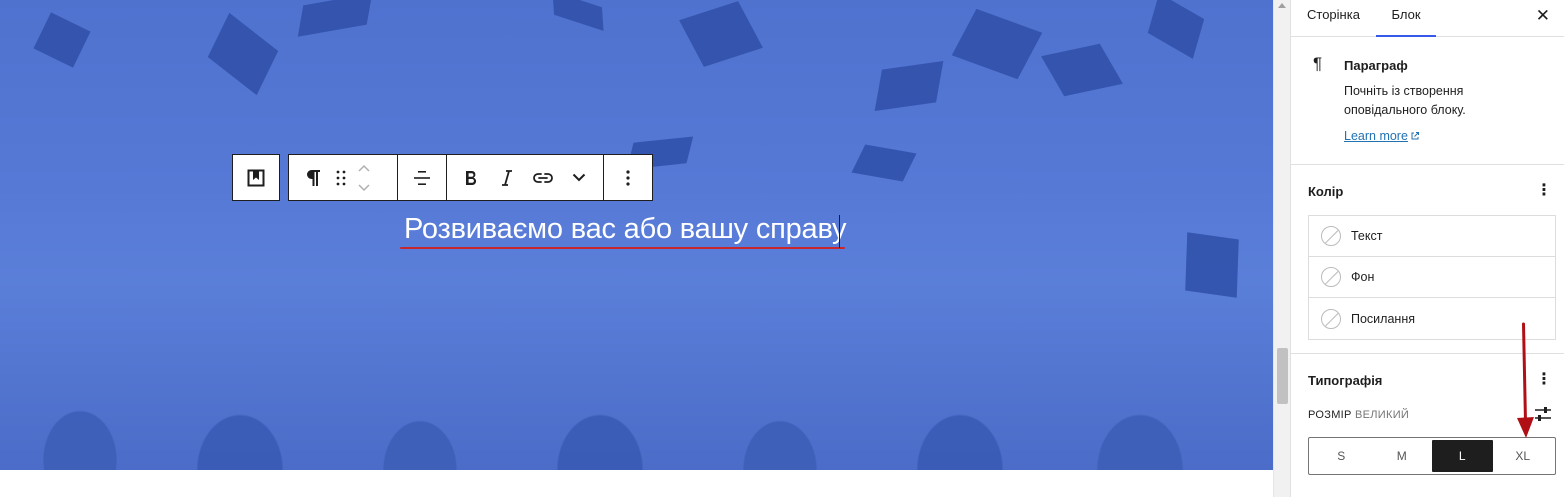 Image resolution: width=1564 pixels, height=497 pixels. Describe the element at coordinates (1330, 415) in the screenshot. I see `font-size-label-text: Розмір` at that location.